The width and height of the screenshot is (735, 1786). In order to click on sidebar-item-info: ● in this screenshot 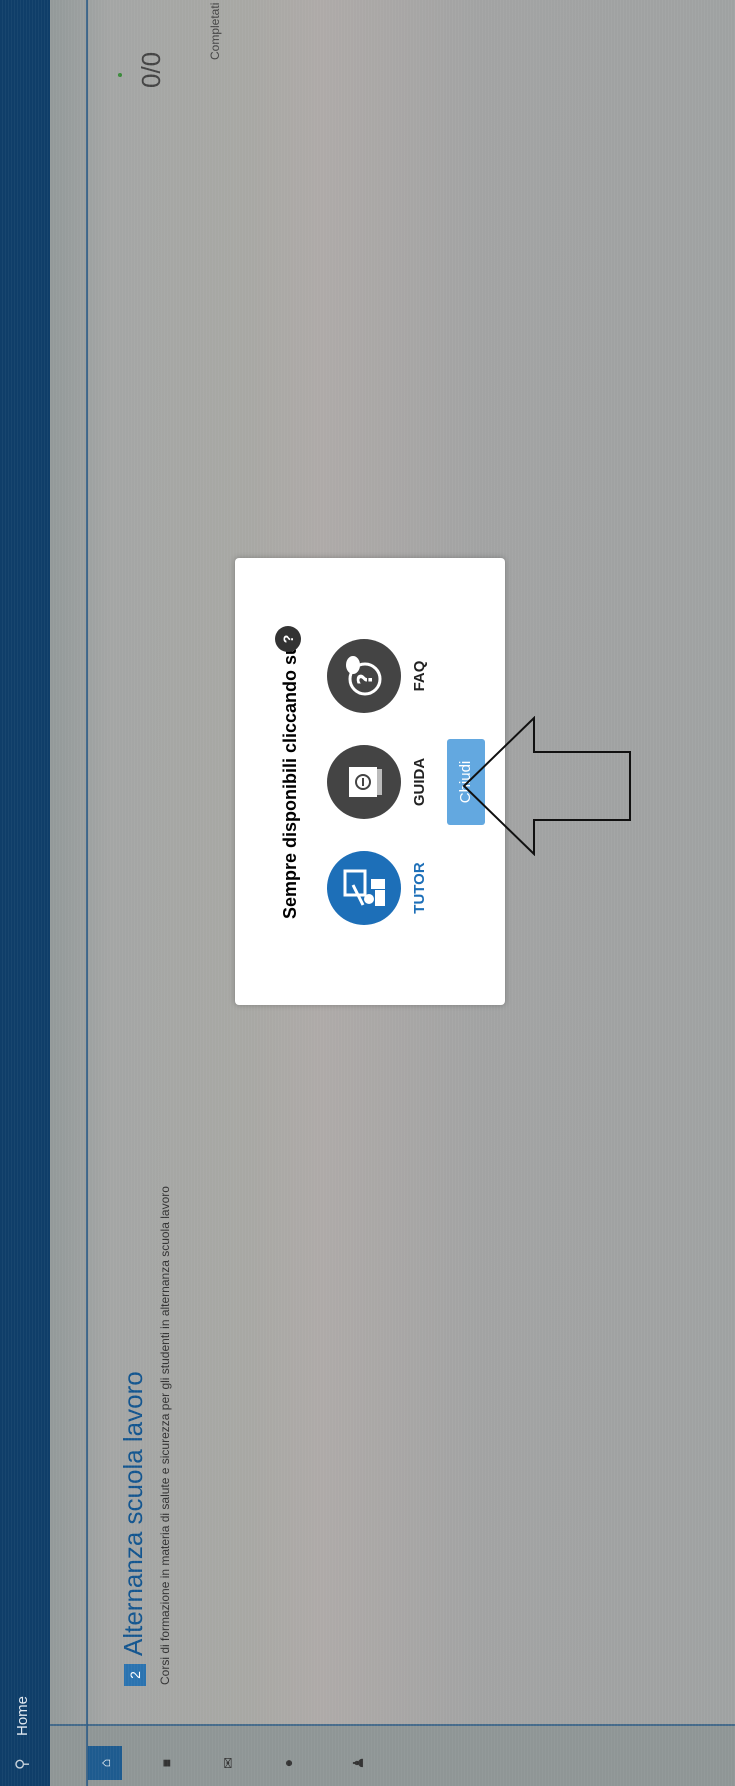, I will do `click(288, 1763)`.